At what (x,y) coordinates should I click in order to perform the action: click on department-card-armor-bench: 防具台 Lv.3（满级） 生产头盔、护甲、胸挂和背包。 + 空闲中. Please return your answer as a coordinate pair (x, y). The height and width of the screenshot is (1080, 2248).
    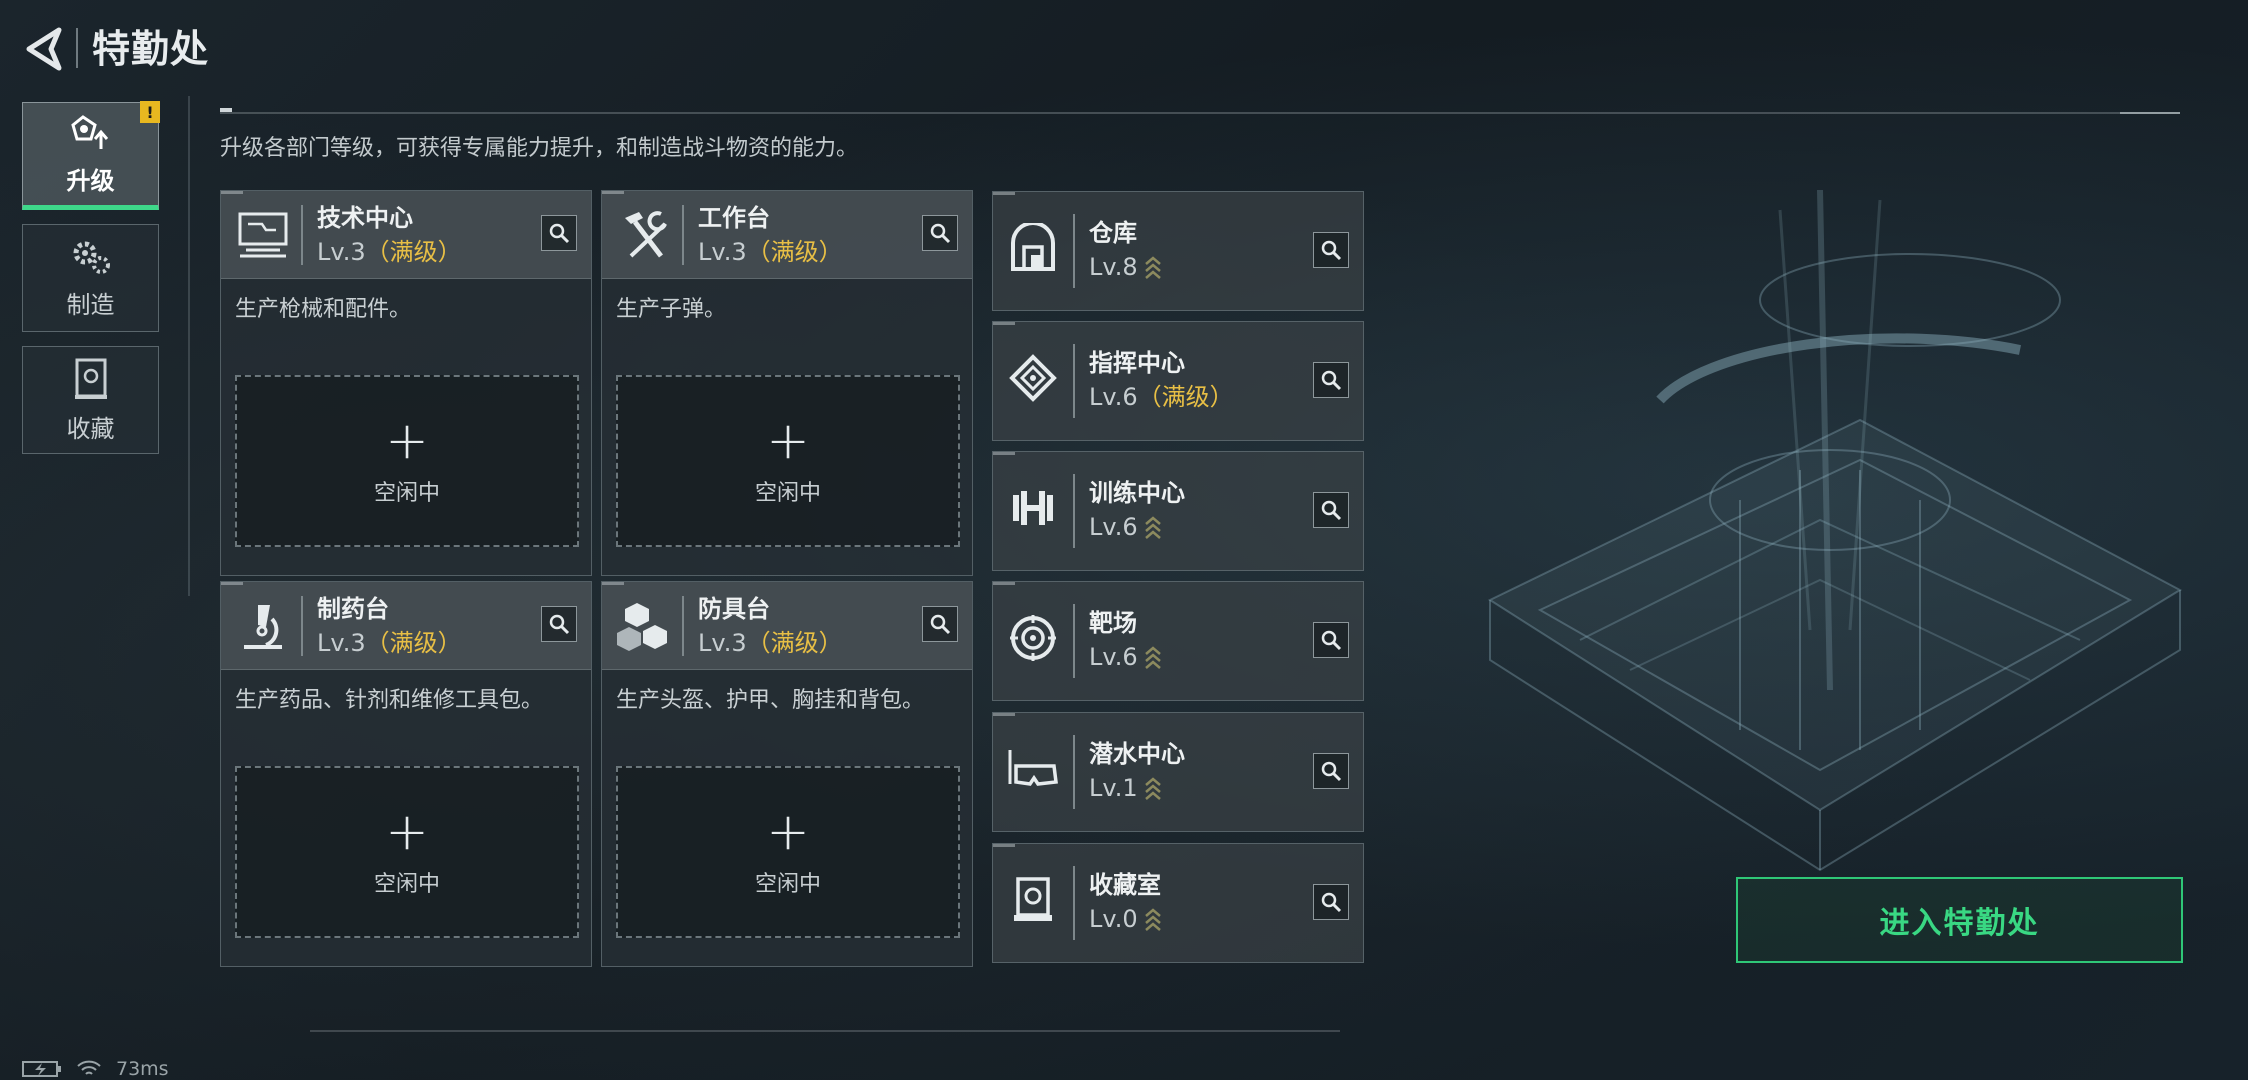
    Looking at the image, I should click on (787, 774).